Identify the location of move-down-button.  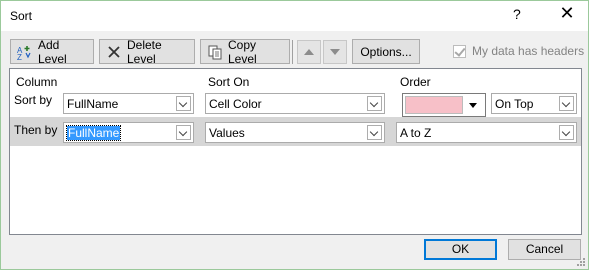
(335, 52).